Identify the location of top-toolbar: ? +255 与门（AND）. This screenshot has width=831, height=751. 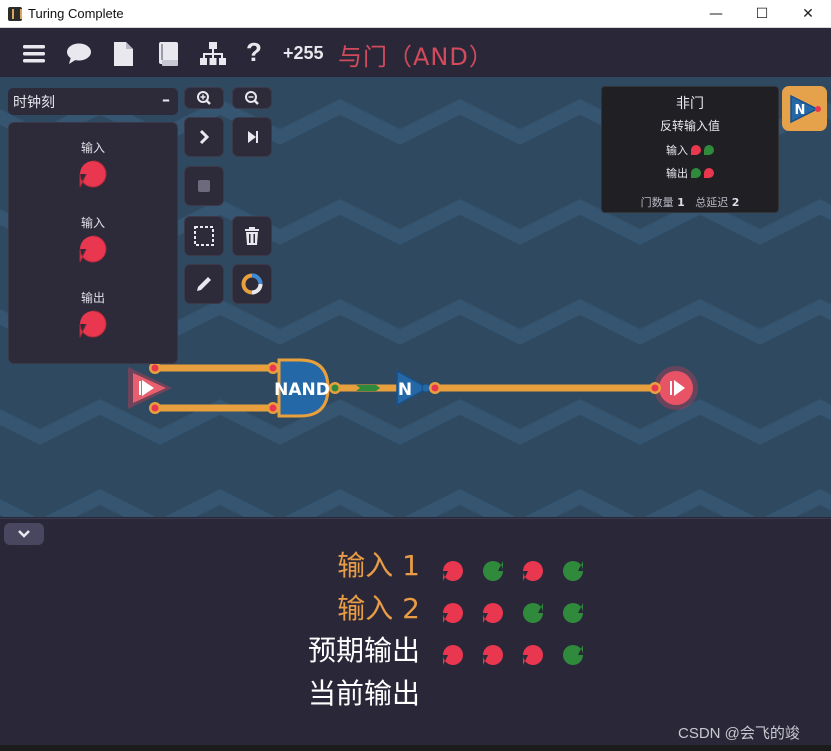
(415, 53).